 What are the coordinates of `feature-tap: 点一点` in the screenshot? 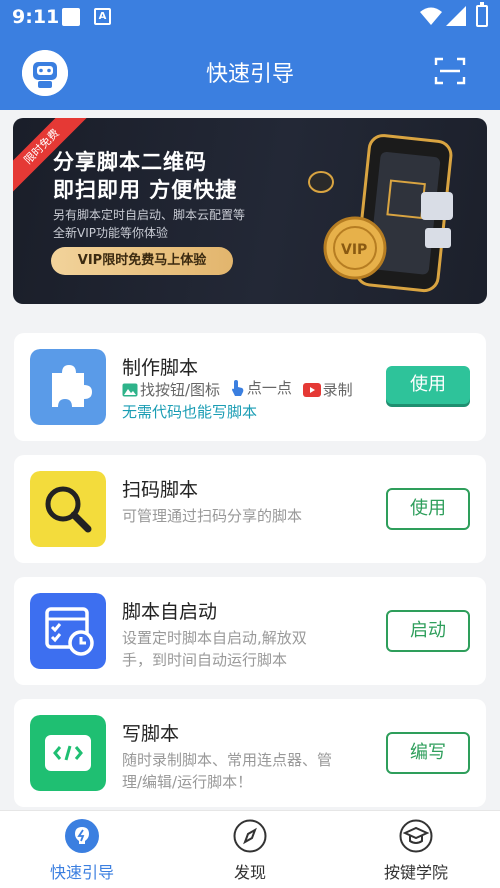 It's located at (261, 387).